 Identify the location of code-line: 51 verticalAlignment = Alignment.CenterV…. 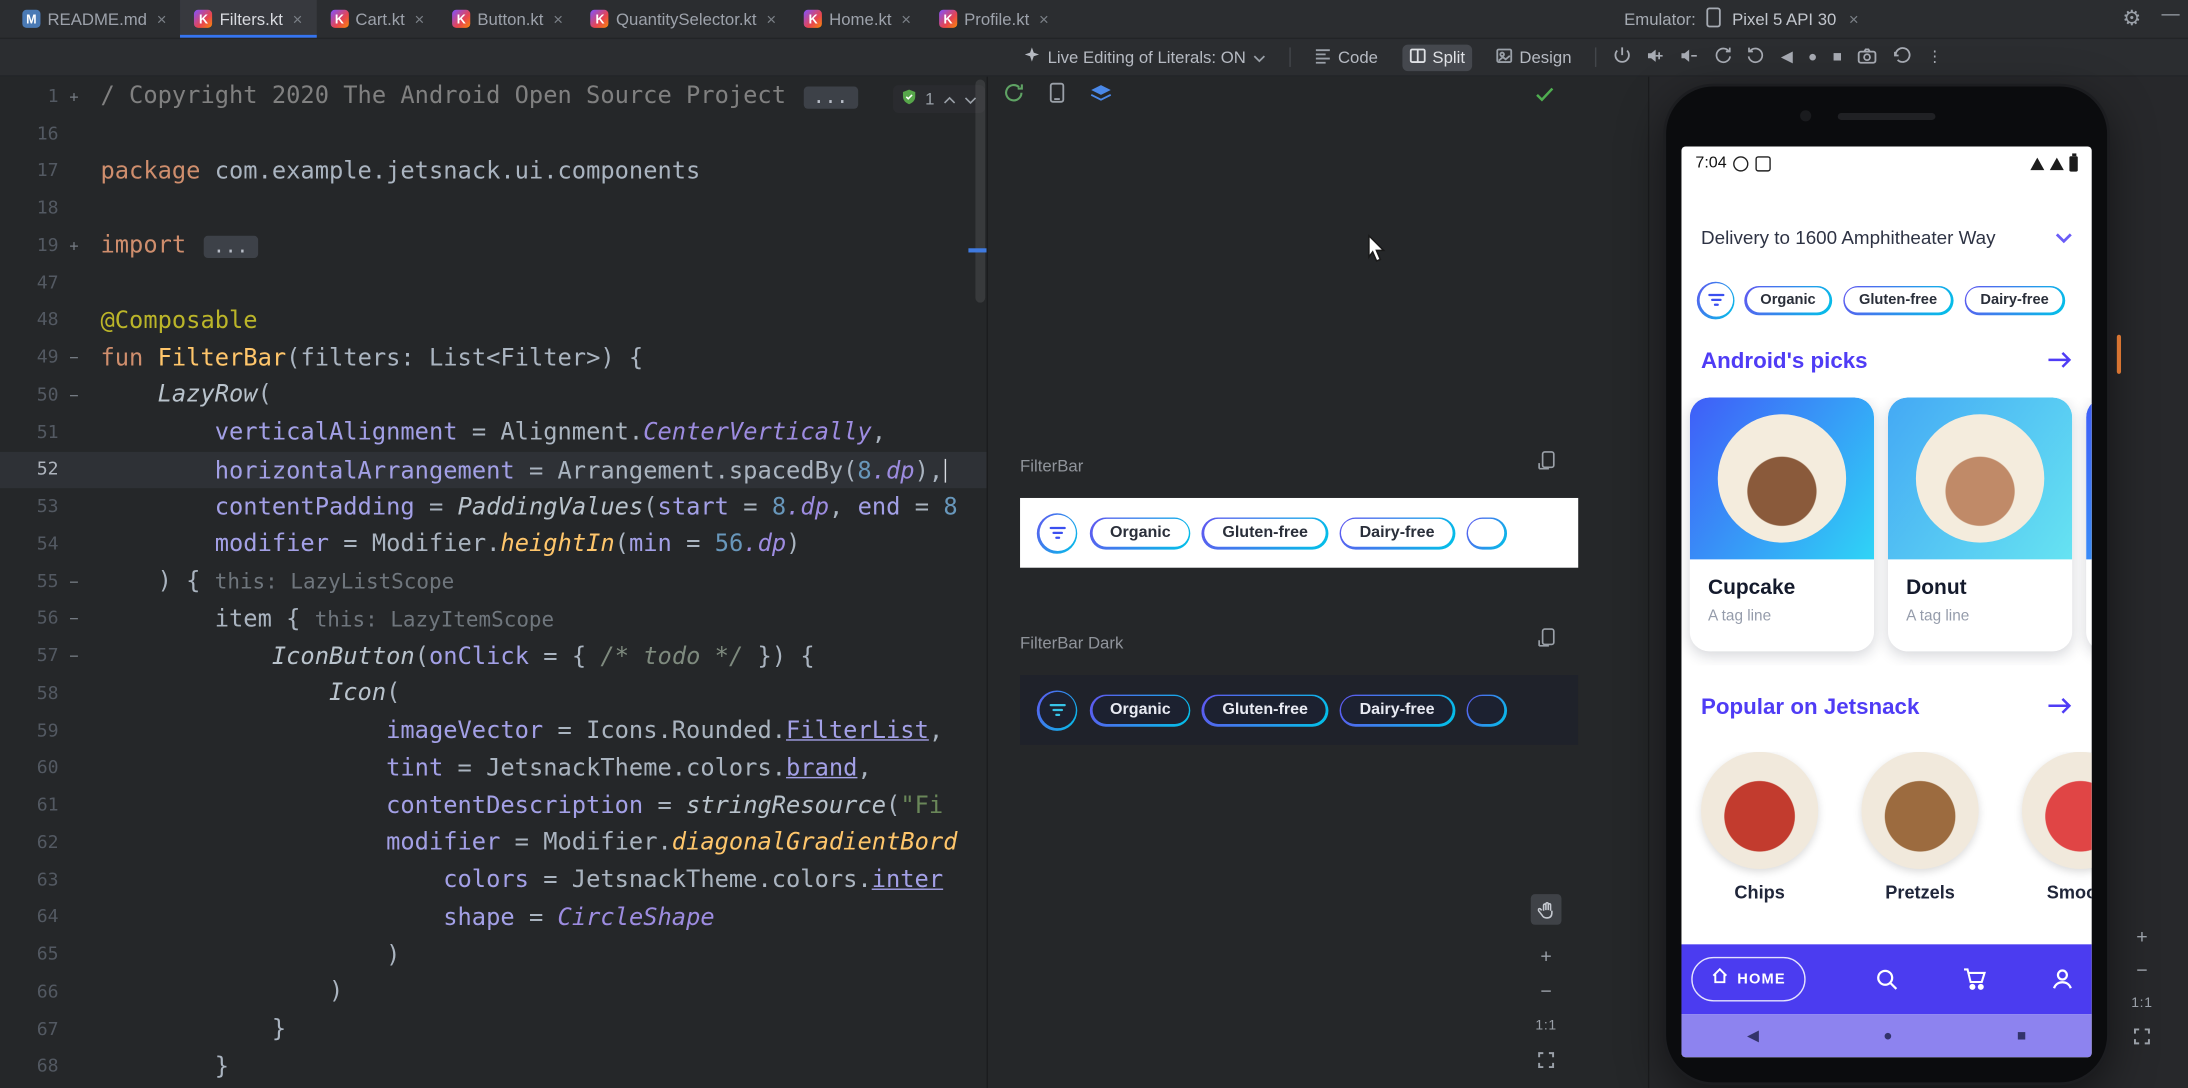
(493, 432).